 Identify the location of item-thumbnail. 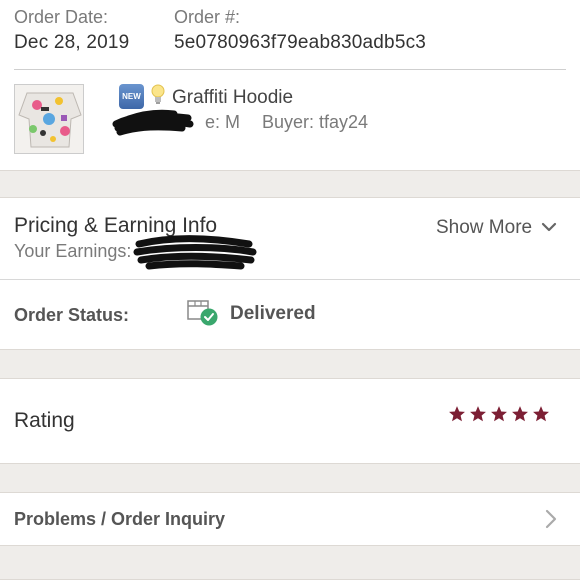
(49, 119).